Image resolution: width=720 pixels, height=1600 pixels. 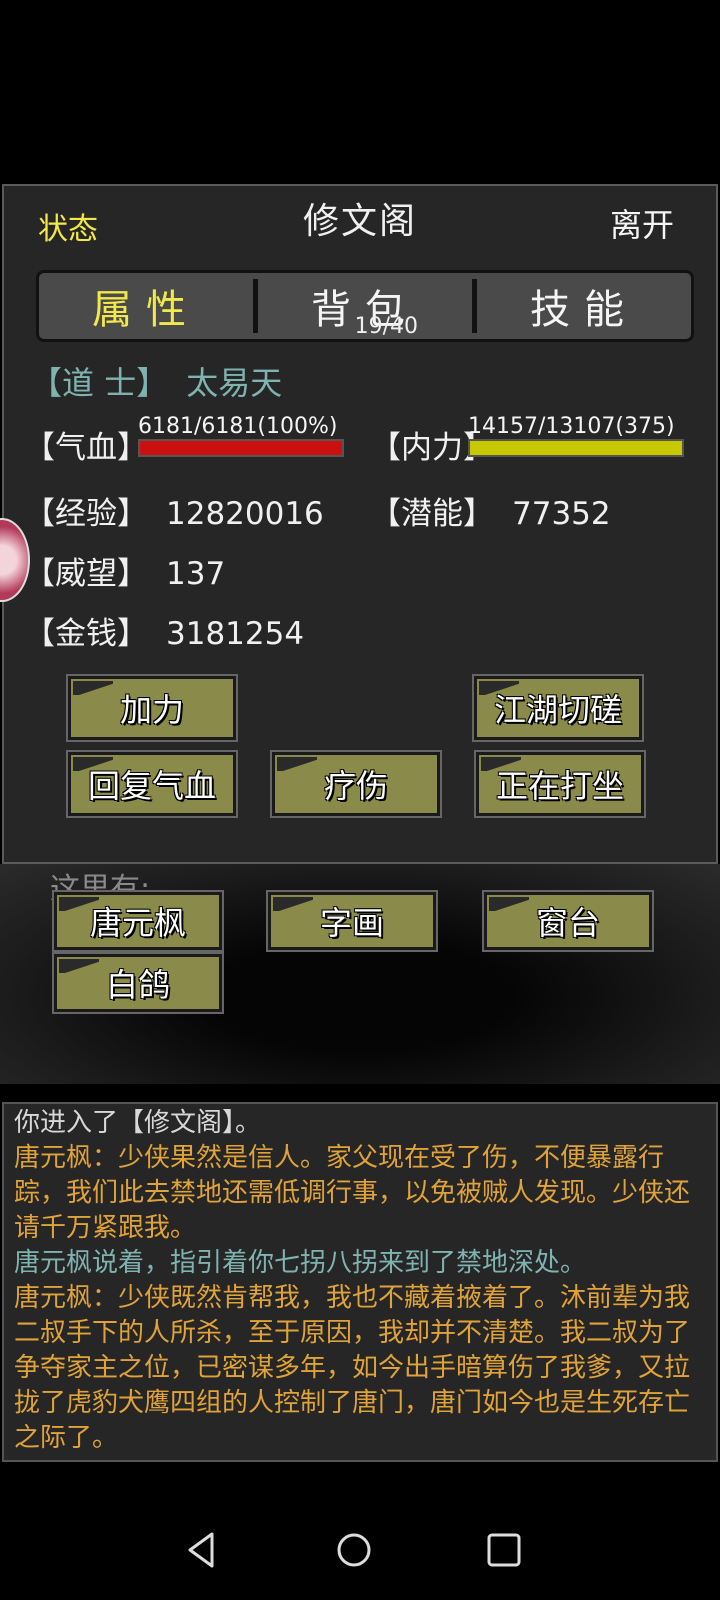 I want to click on tab-skills: 技能, so click(x=584, y=306).